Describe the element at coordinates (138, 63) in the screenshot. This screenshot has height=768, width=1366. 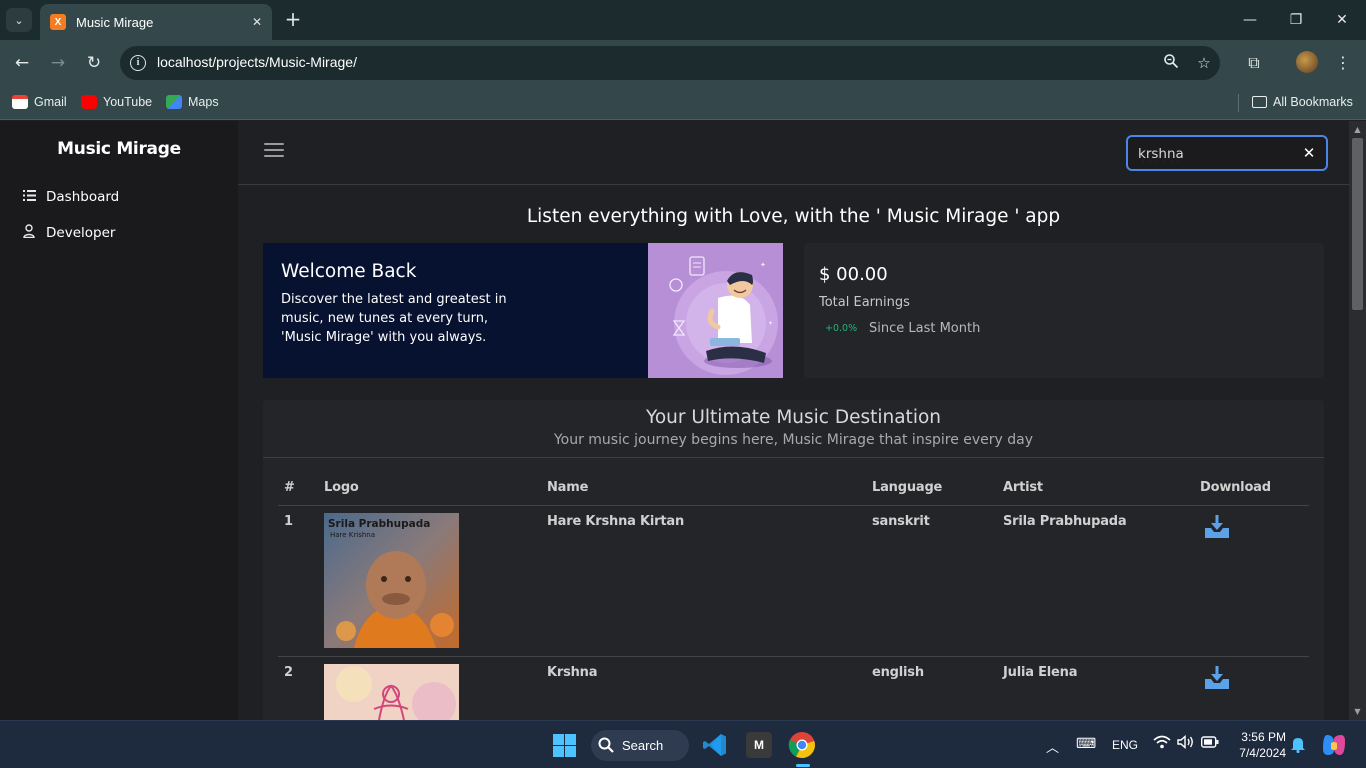
I see `site-info-icon: i` at that location.